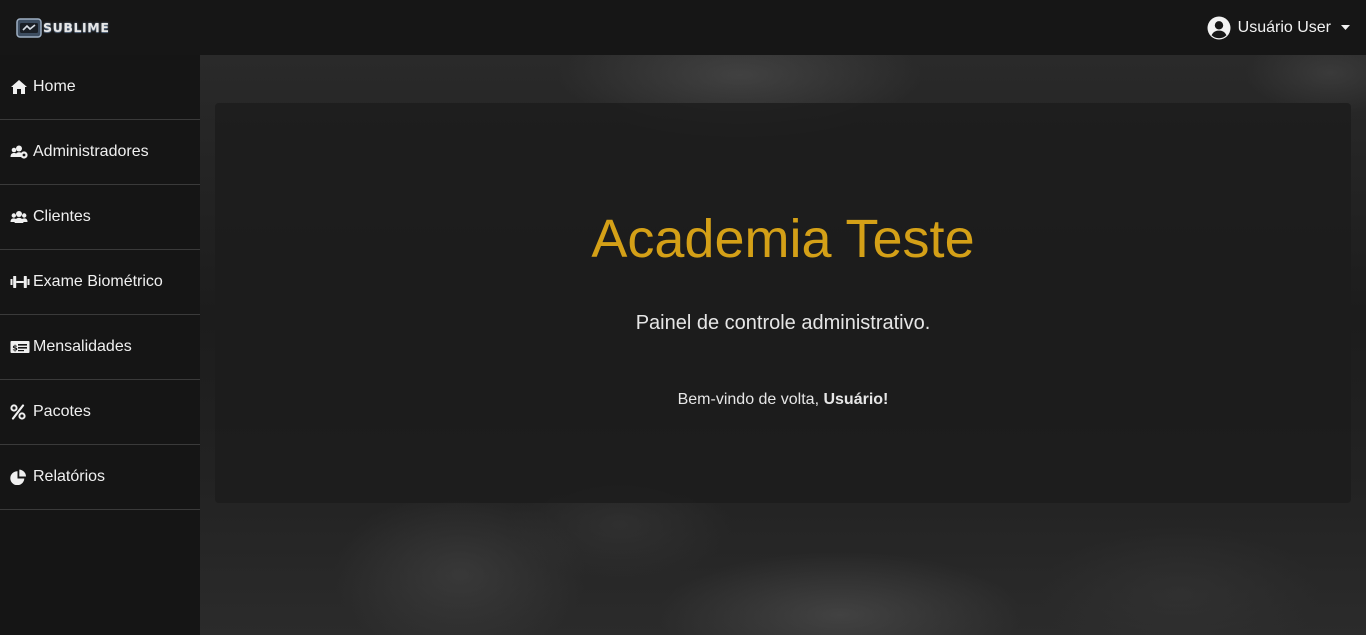 The image size is (1366, 635). What do you see at coordinates (19, 477) in the screenshot?
I see `pie-chart-icon` at bounding box center [19, 477].